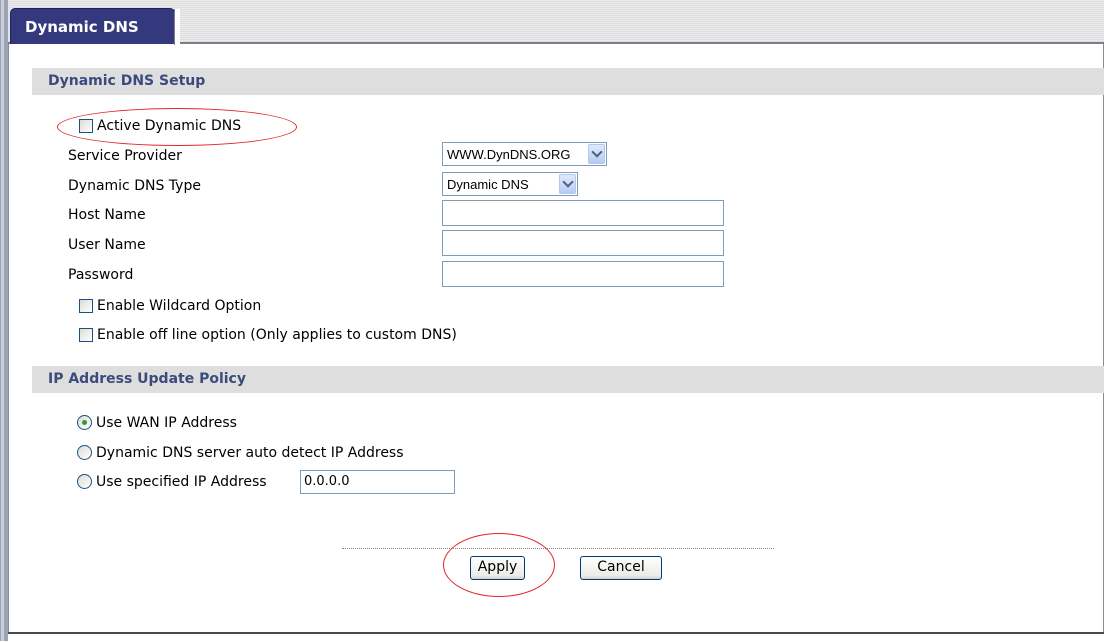  What do you see at coordinates (583, 274) in the screenshot?
I see `password-input` at bounding box center [583, 274].